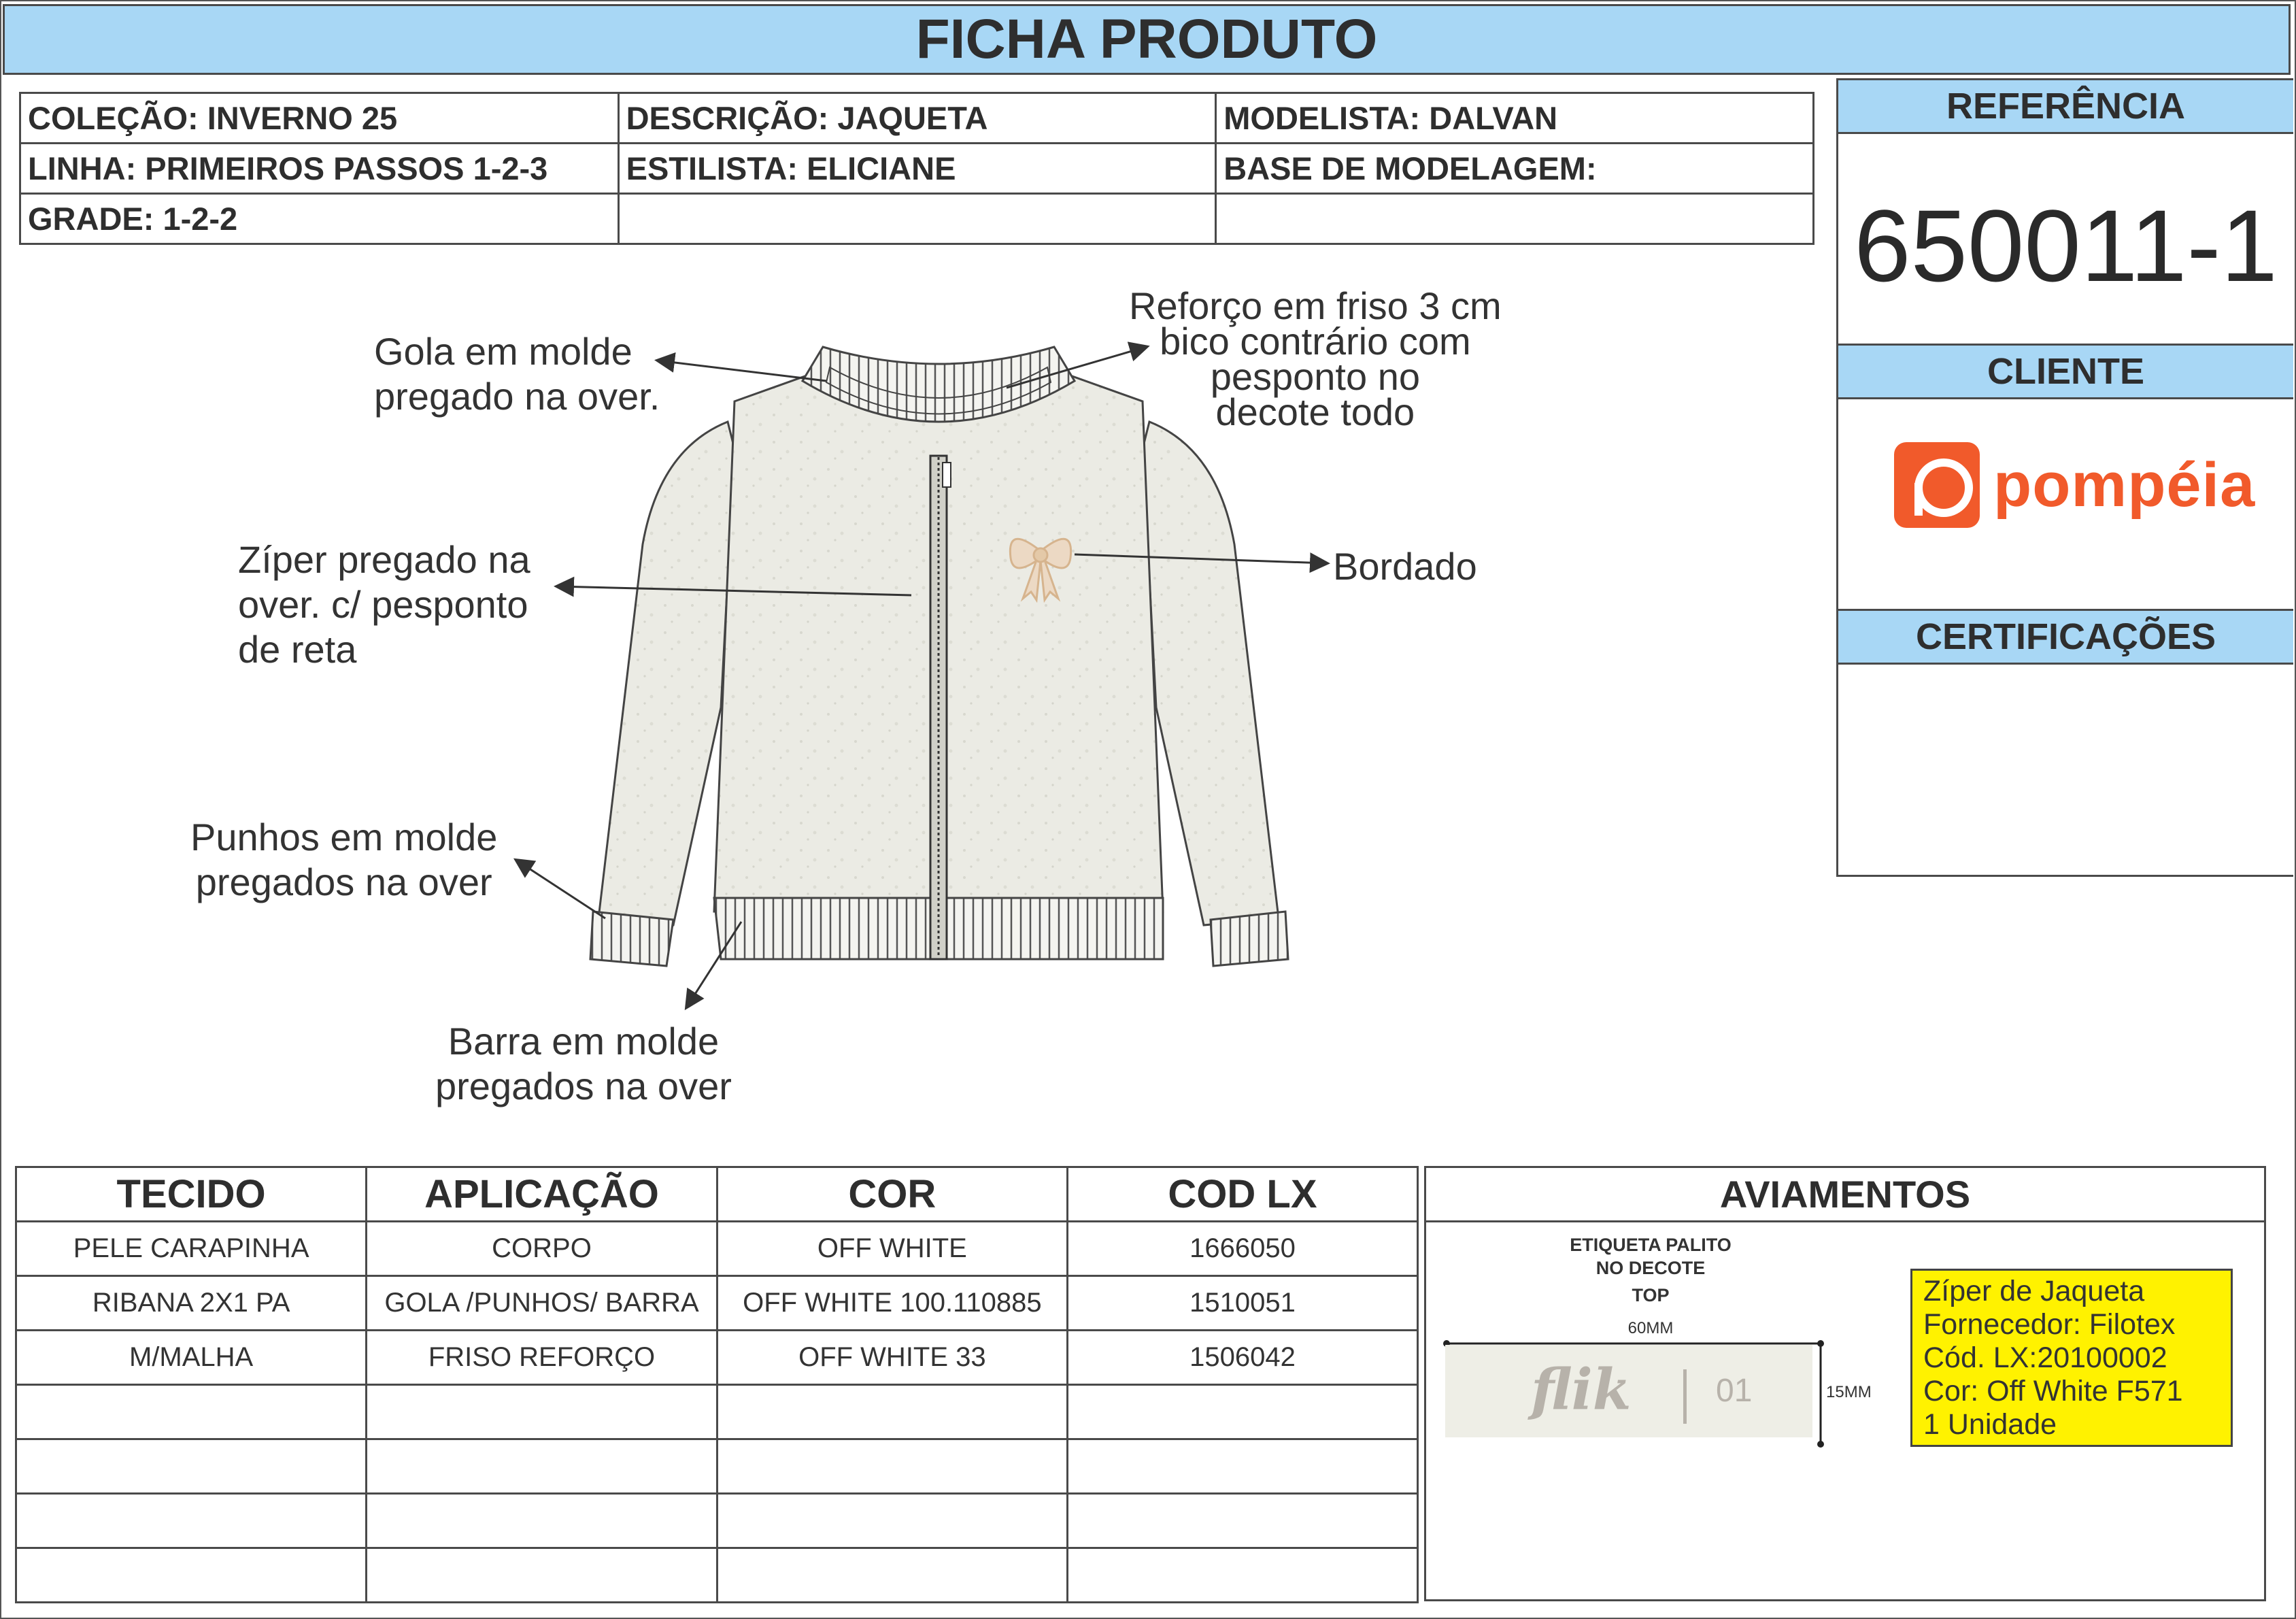 The height and width of the screenshot is (1619, 2296). I want to click on table-cell: 1510051, so click(1242, 1303).